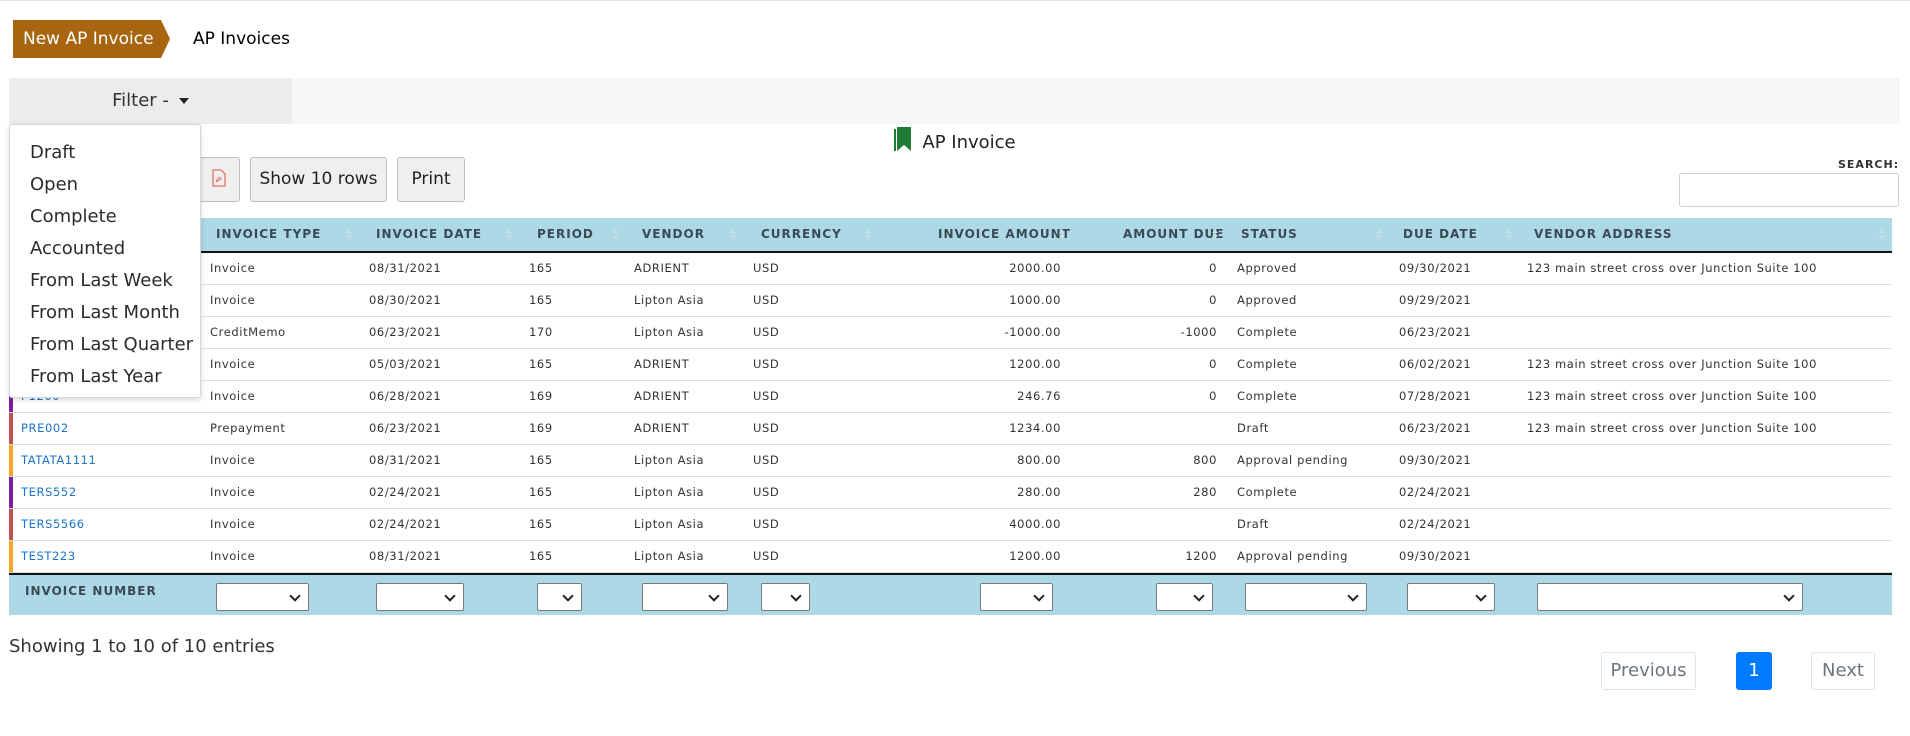  I want to click on cell-vendor: ADRIENT, so click(662, 364).